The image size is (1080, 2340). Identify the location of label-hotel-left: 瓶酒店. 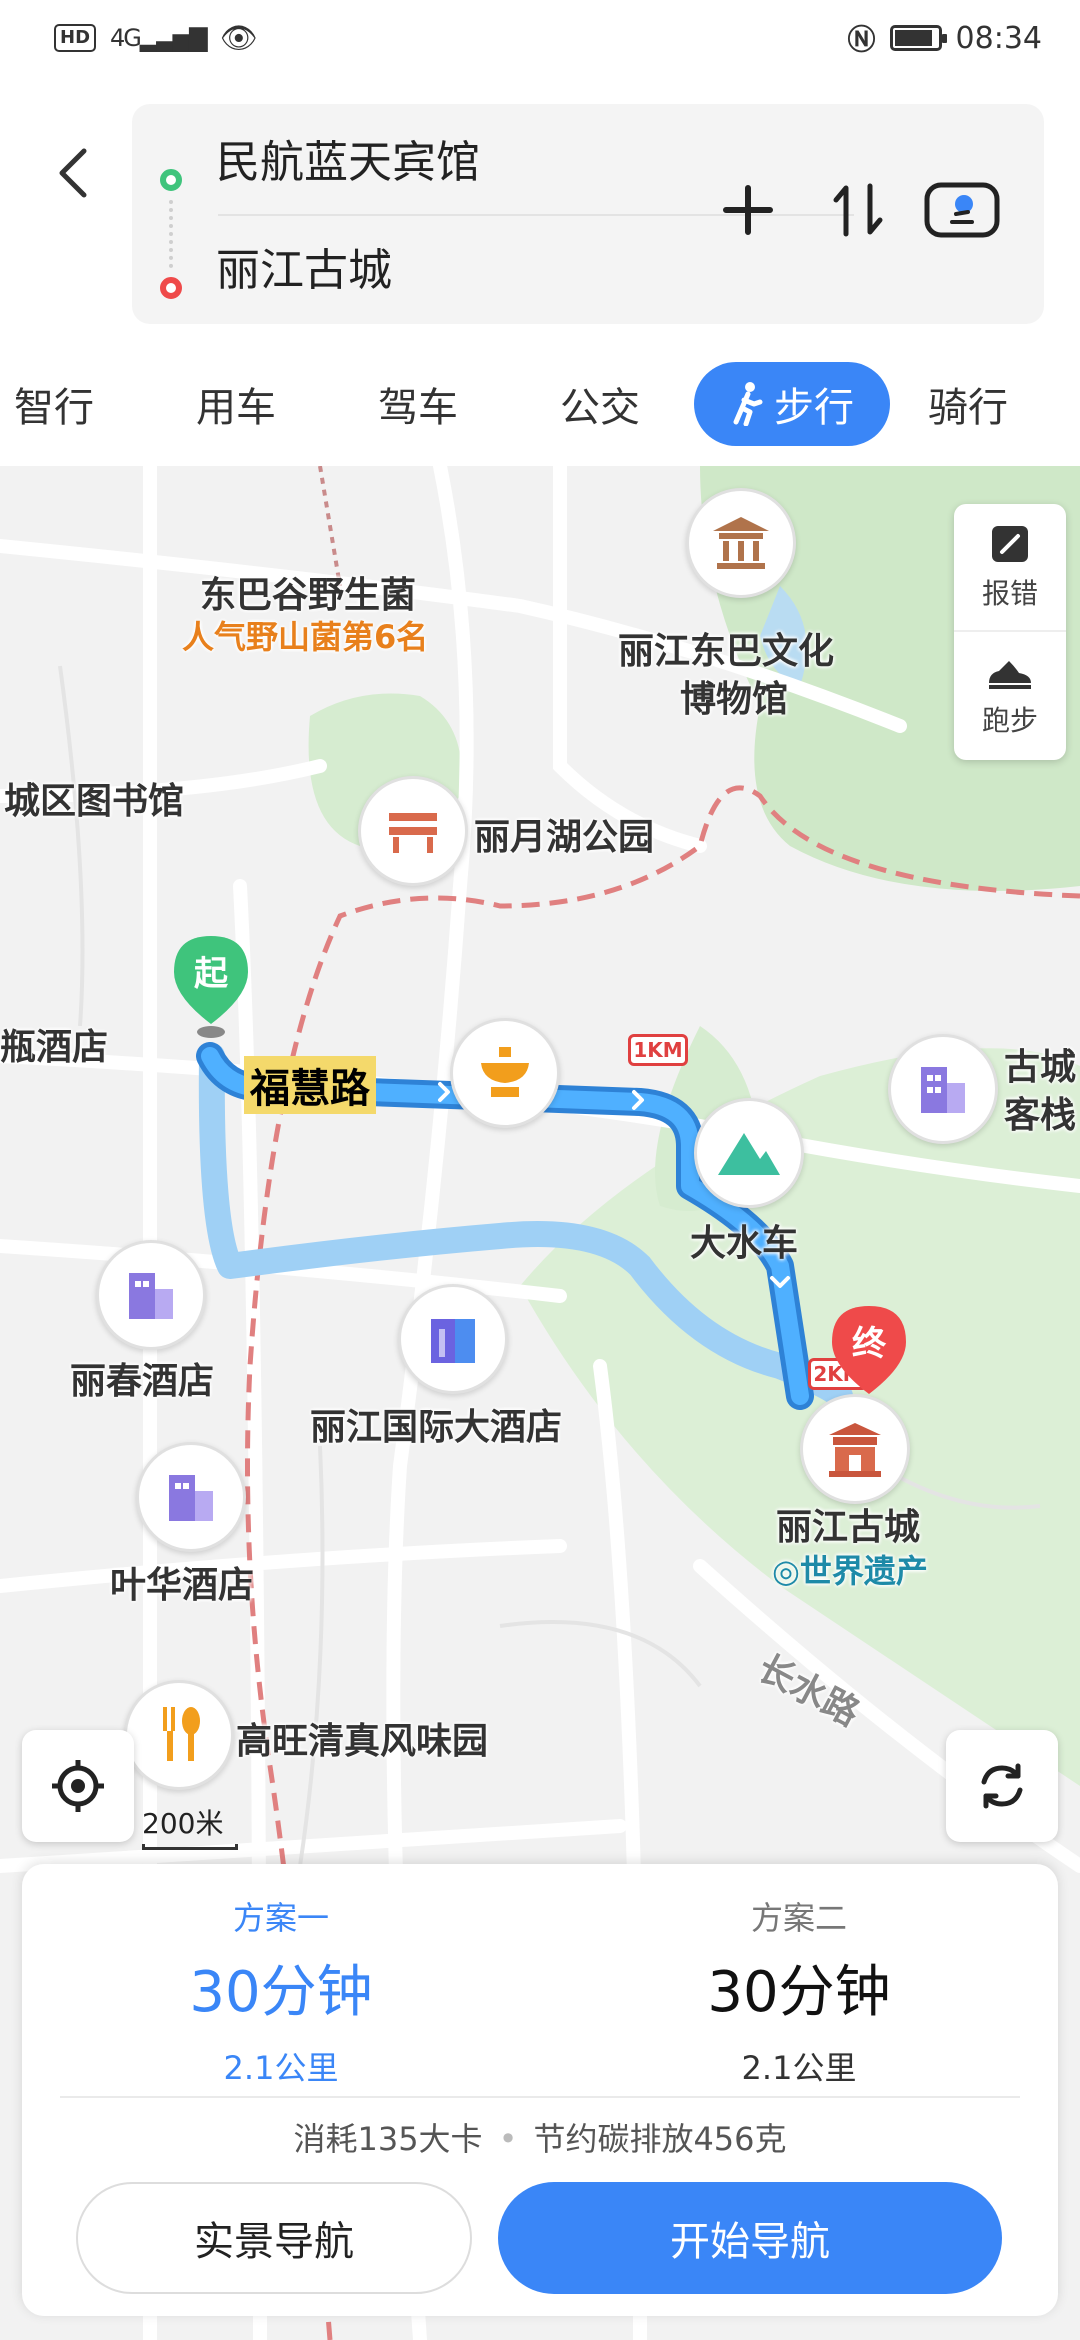
(54, 1047).